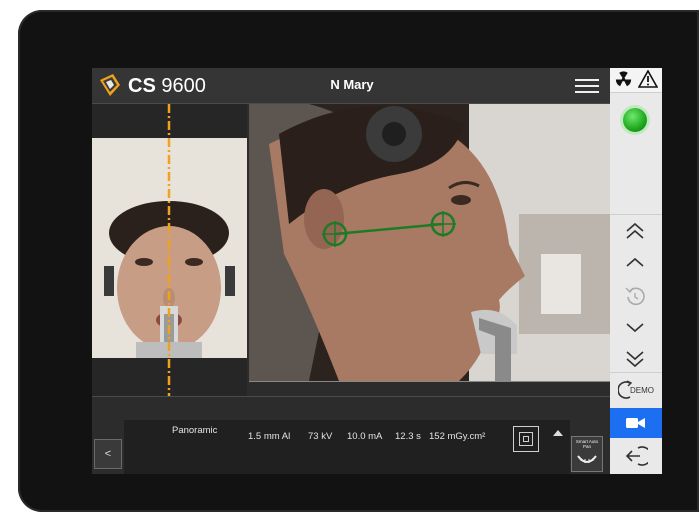 This screenshot has width=699, height=512. Describe the element at coordinates (526, 439) in the screenshot. I see `panoramic-mode-icon` at that location.